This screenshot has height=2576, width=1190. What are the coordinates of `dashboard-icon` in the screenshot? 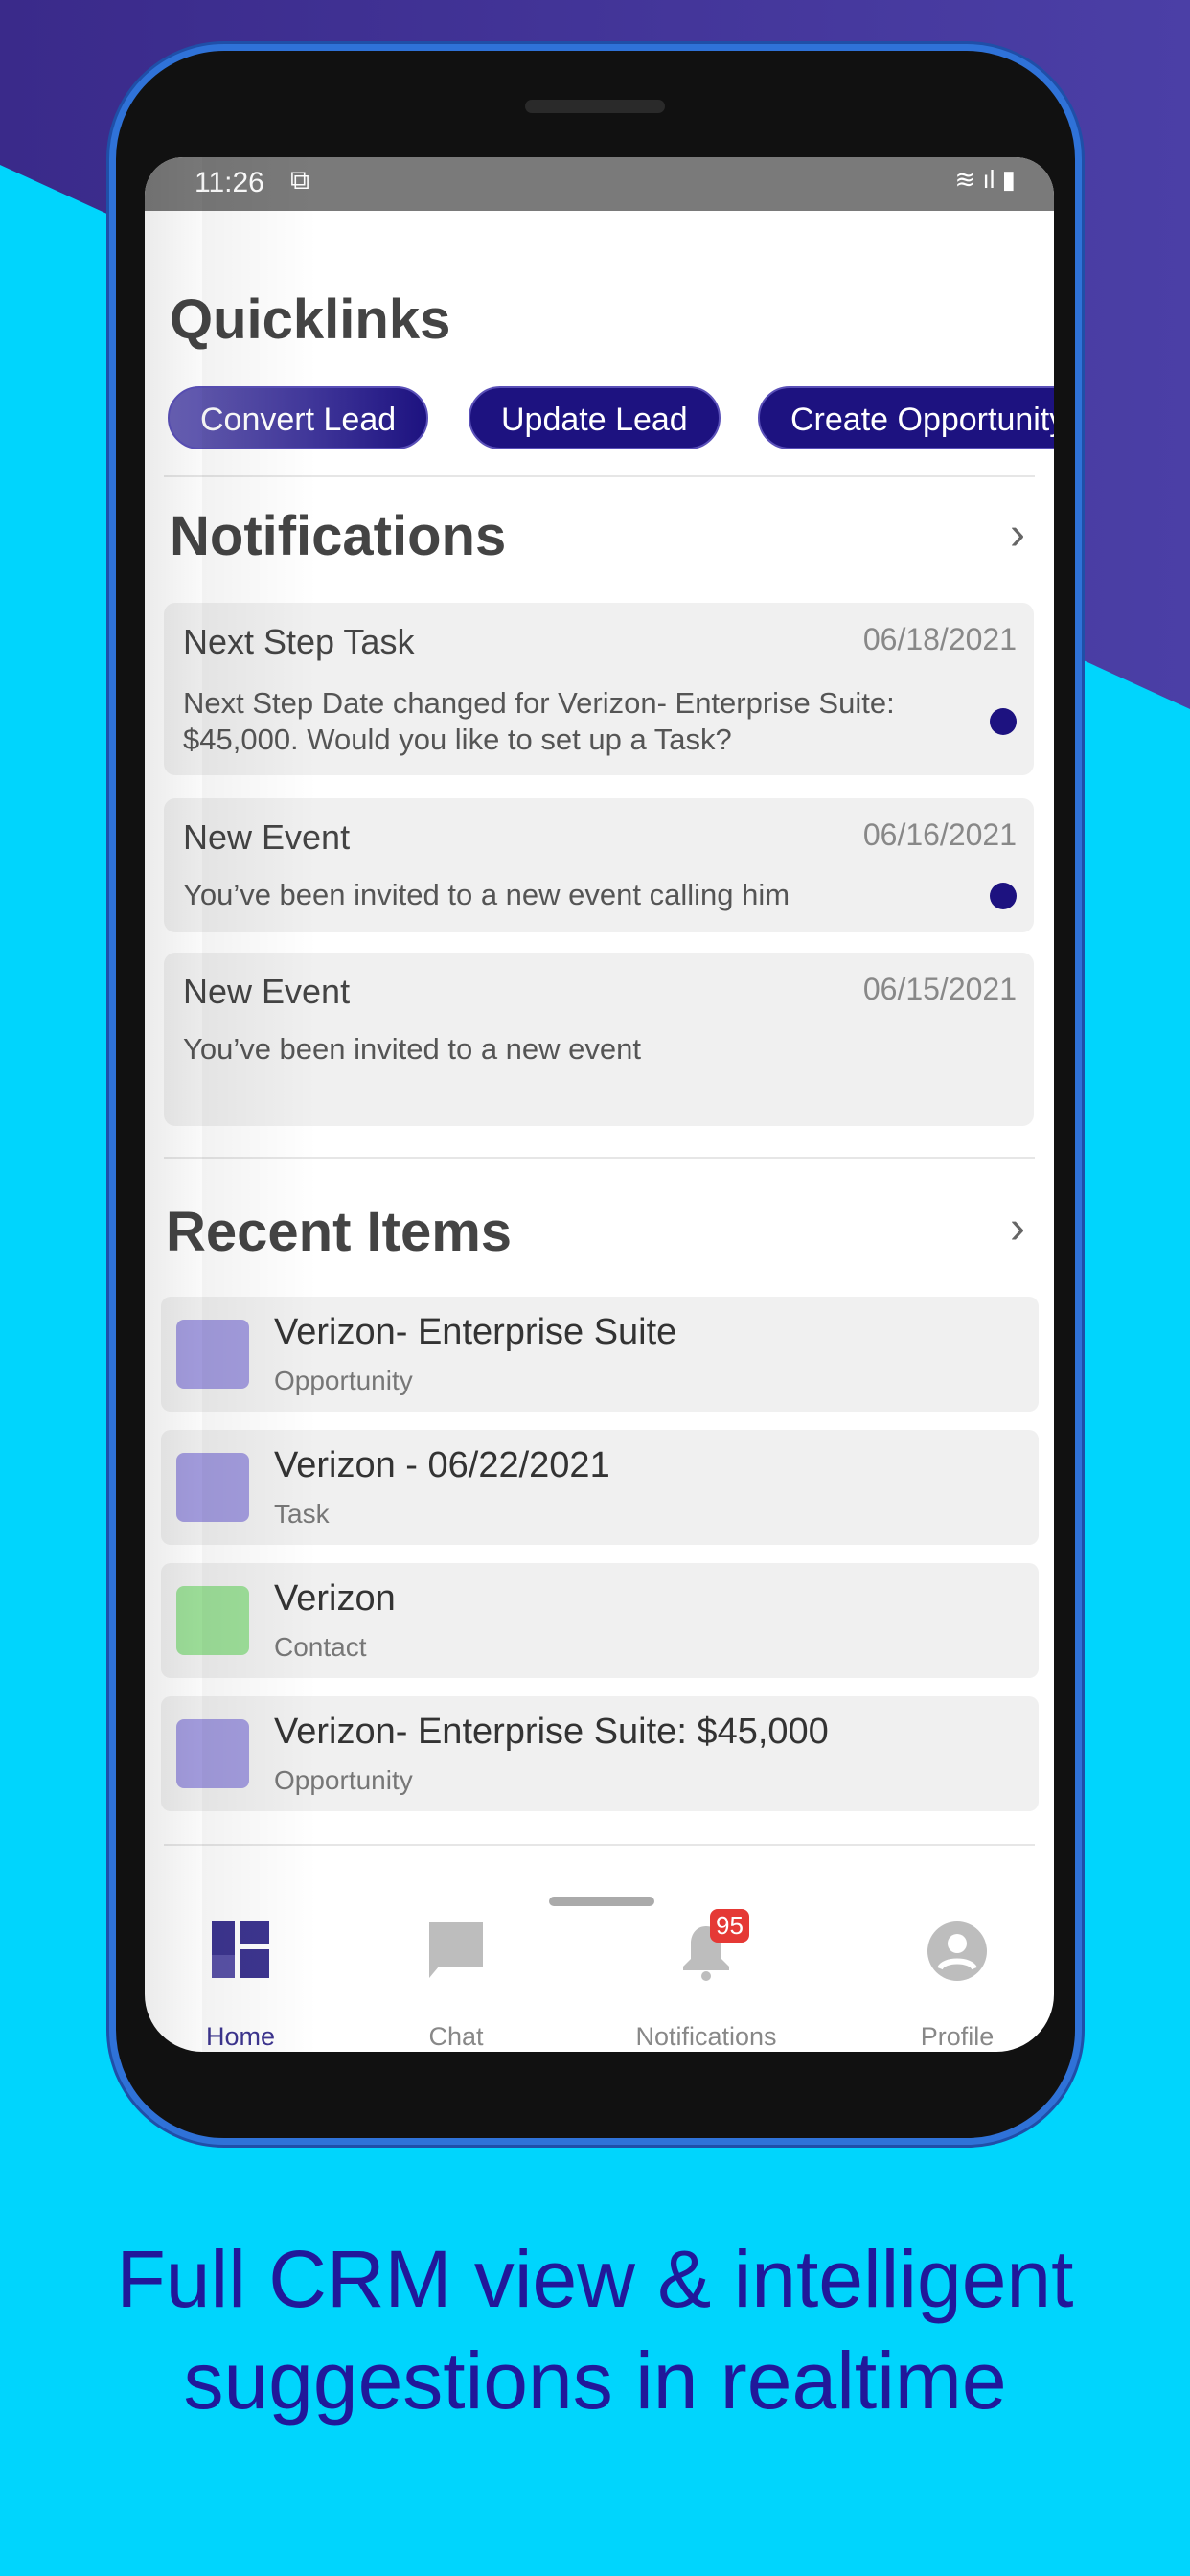 It's located at (241, 1949).